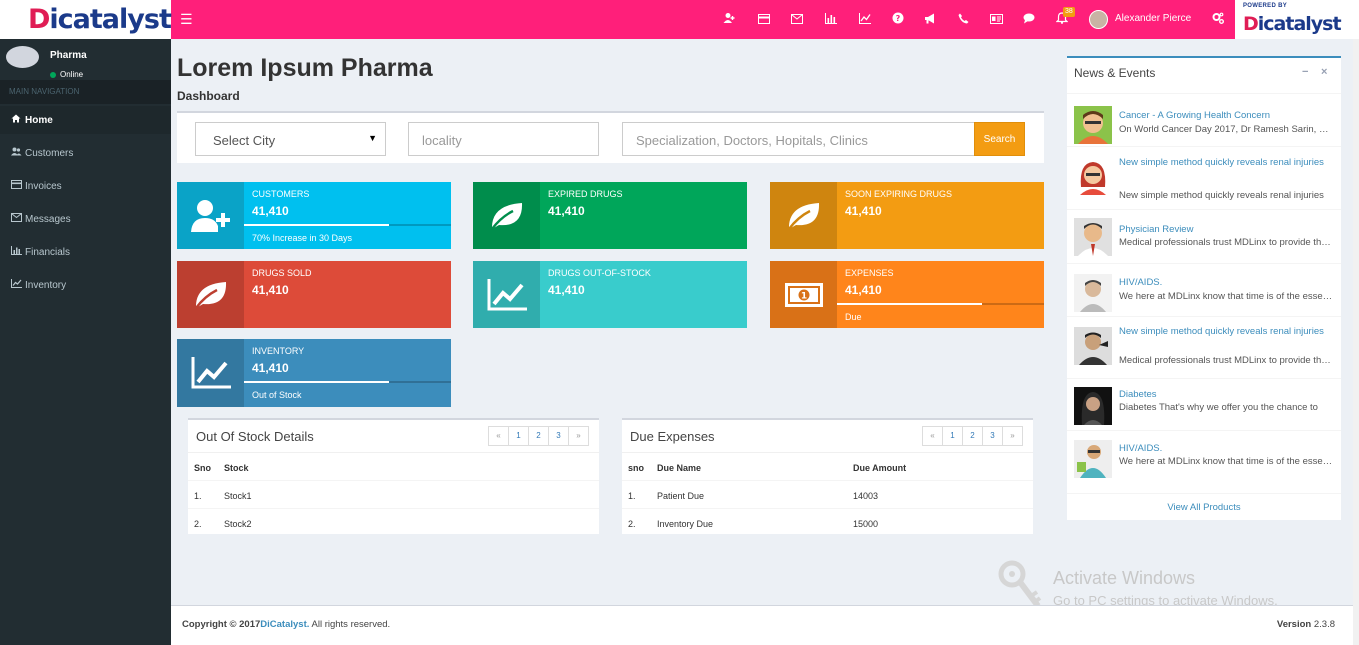  What do you see at coordinates (290, 139) in the screenshot?
I see `city-select: Select City ▼` at bounding box center [290, 139].